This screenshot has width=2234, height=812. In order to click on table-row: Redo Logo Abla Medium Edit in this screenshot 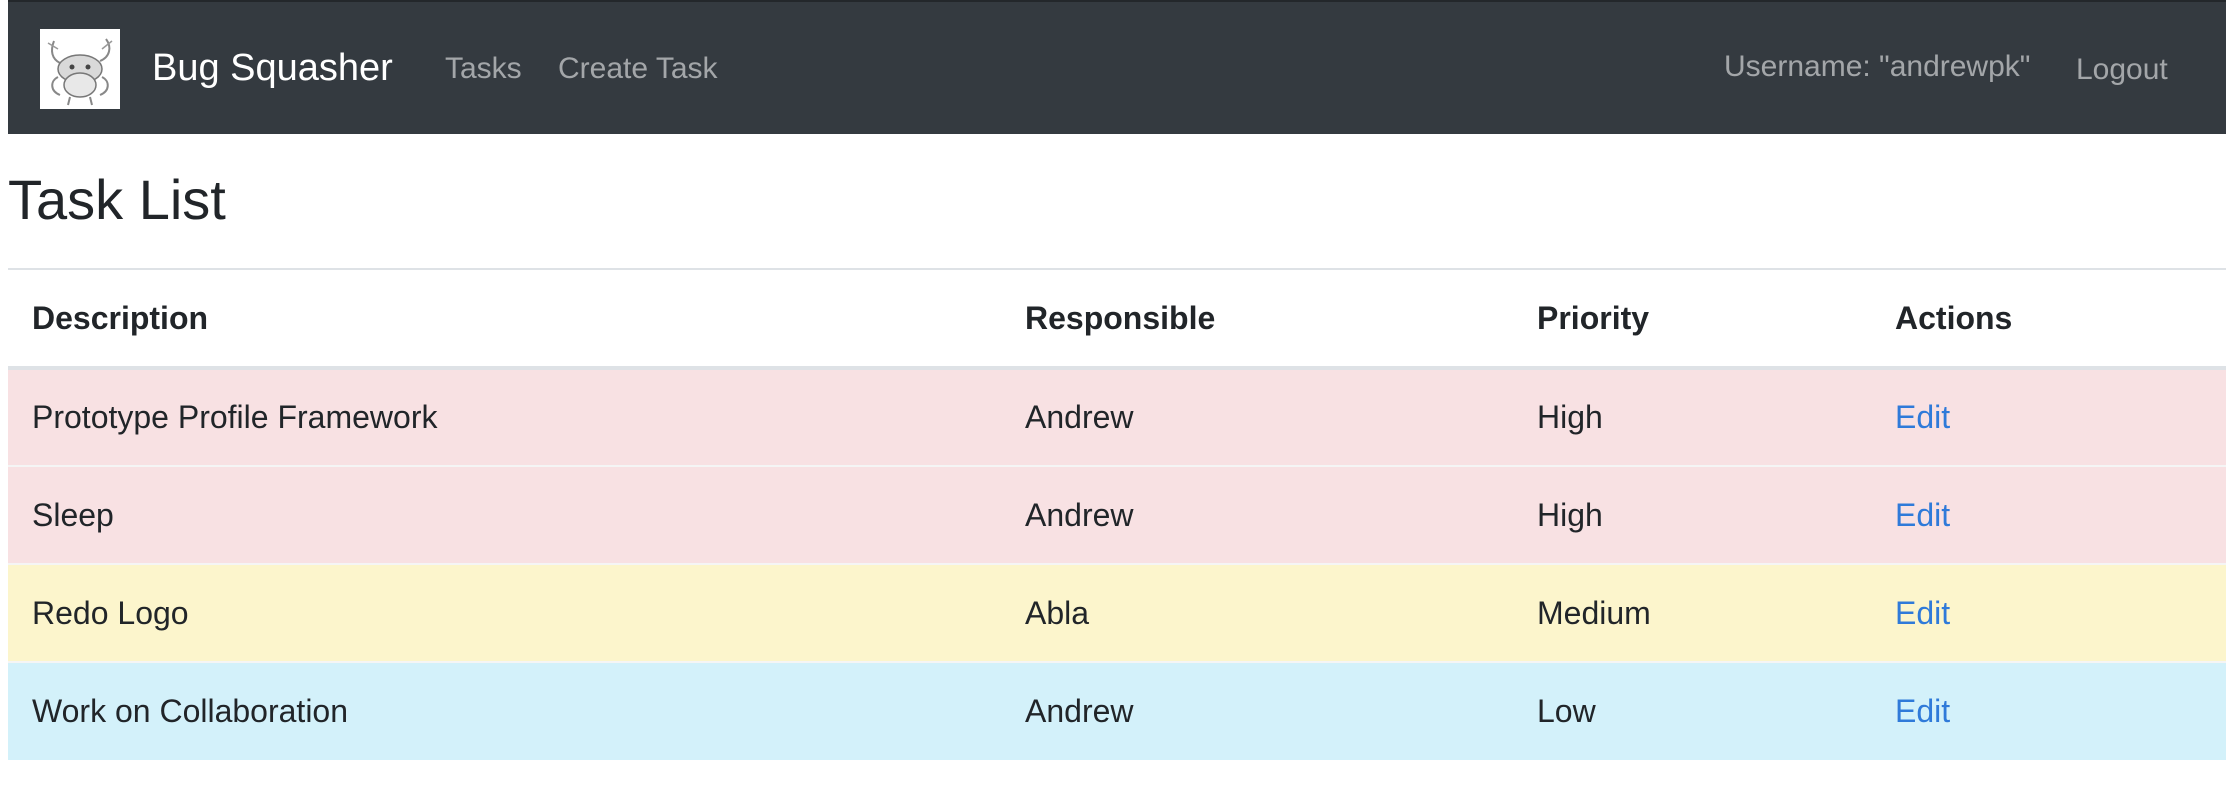, I will do `click(1117, 612)`.